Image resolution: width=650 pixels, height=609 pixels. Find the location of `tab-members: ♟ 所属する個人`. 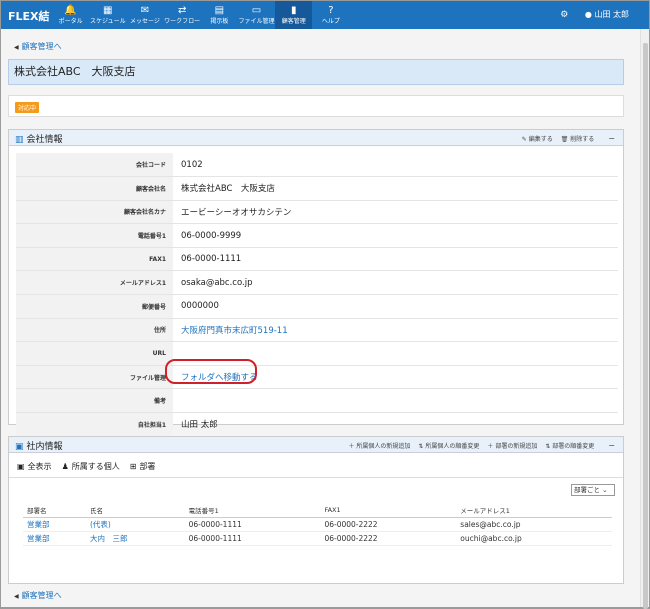

tab-members: ♟ 所属する個人 is located at coordinates (91, 466).